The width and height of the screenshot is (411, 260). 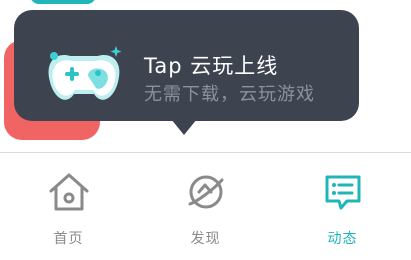 What do you see at coordinates (68, 239) in the screenshot?
I see `tab-home-label: 首页` at bounding box center [68, 239].